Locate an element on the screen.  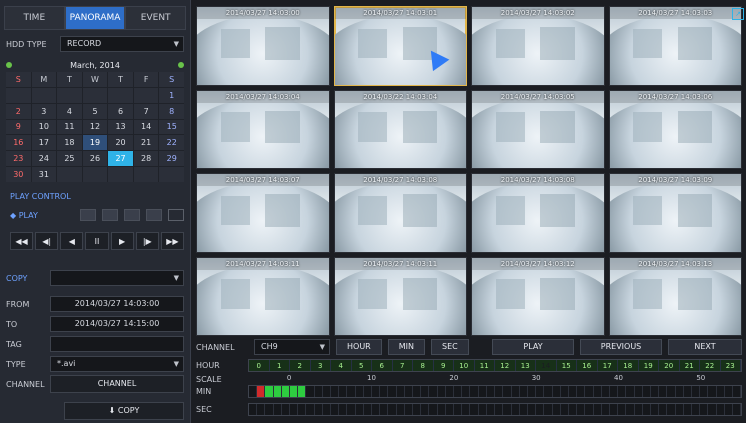
calendar-day: 31 is located at coordinates (44, 174).